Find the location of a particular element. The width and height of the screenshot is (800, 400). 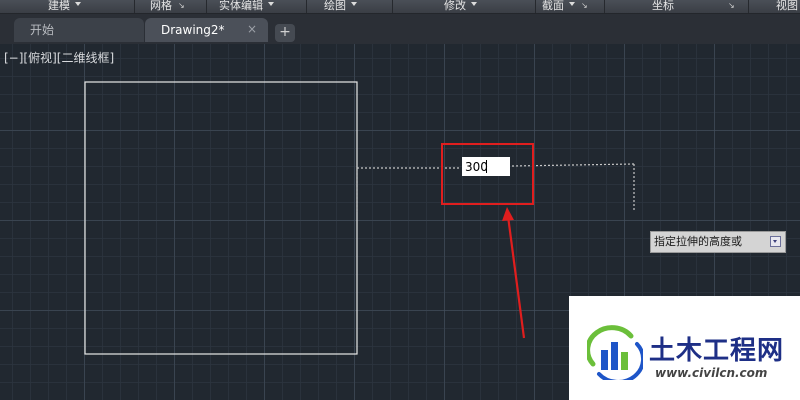

ribbon-panel-coordinates: 坐标 ↘ is located at coordinates (693, 6).